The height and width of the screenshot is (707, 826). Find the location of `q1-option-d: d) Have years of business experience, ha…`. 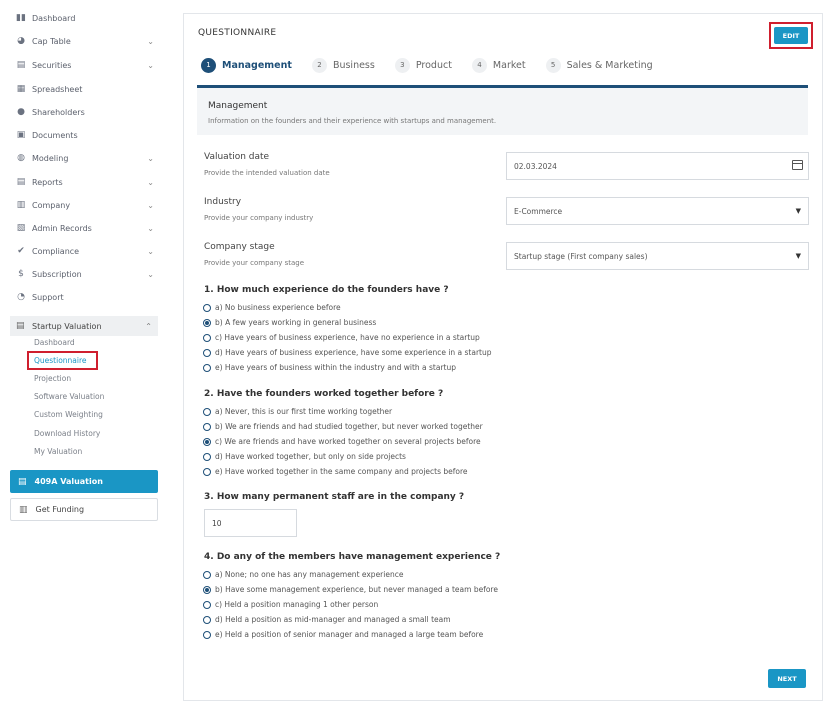

q1-option-d: d) Have years of business experience, ha… is located at coordinates (347, 352).